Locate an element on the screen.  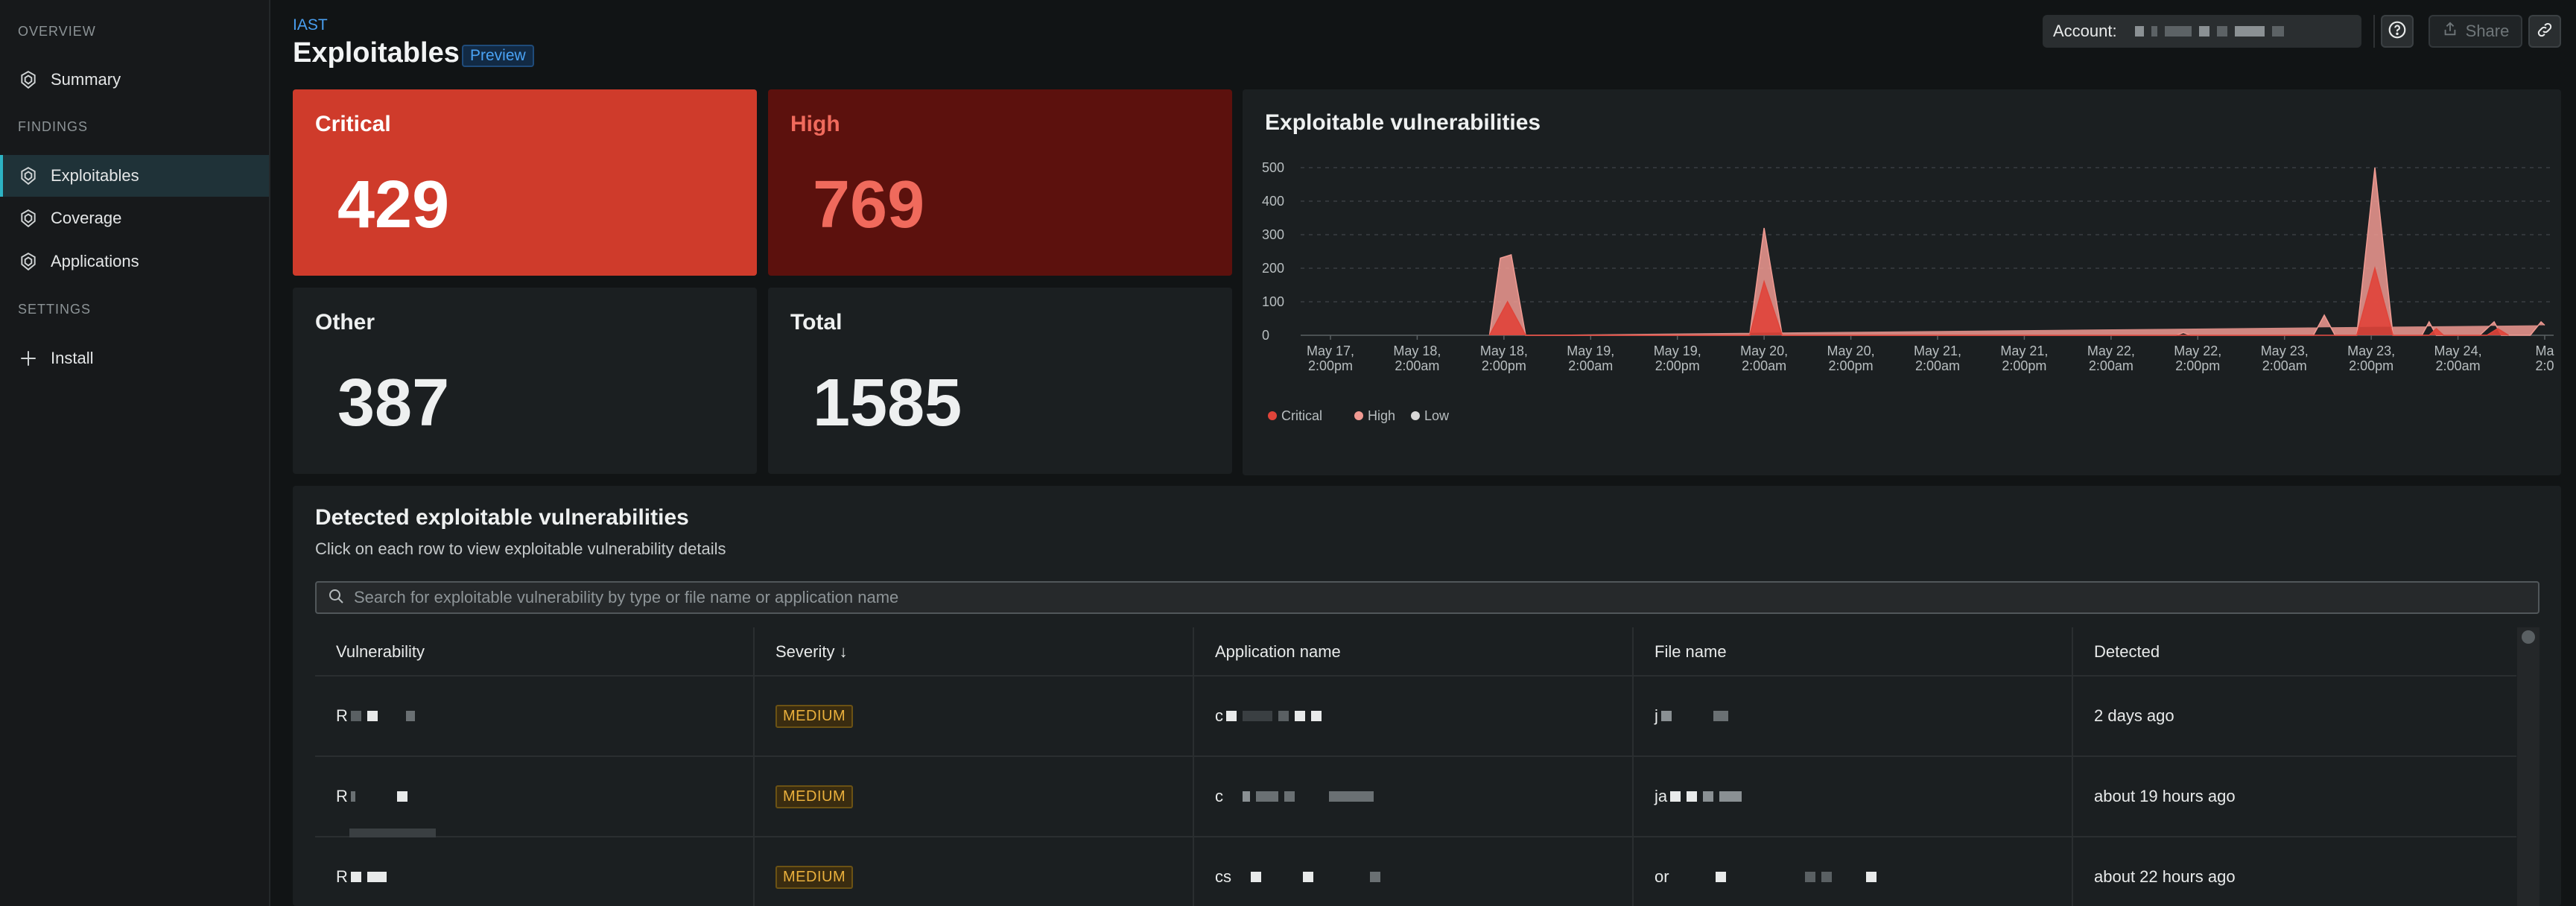
file-text: j is located at coordinates (1657, 715).